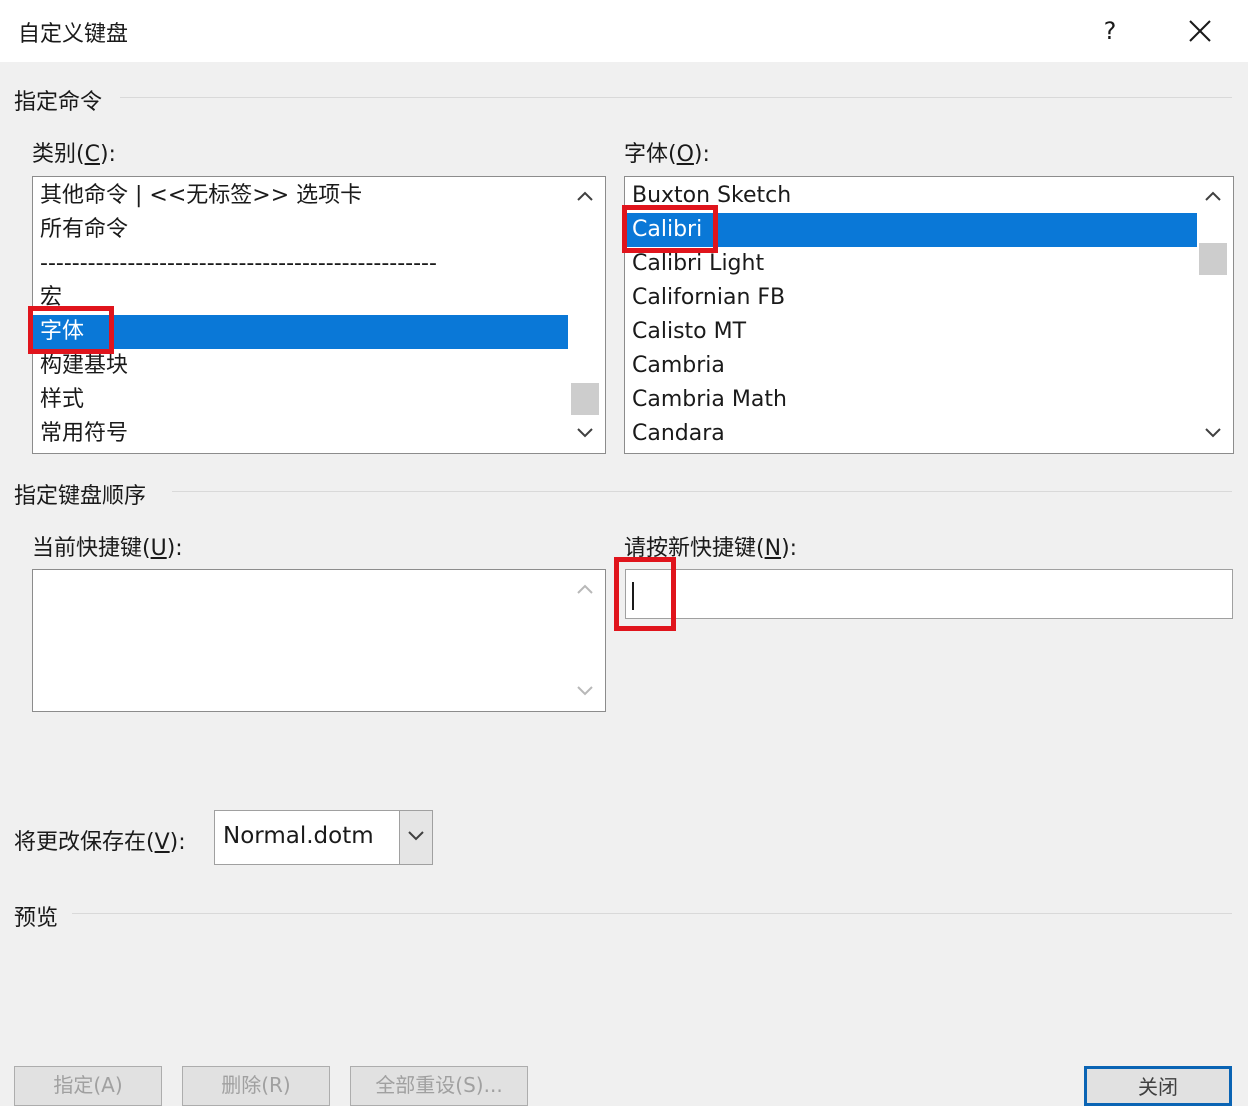 This screenshot has height=1106, width=1248. I want to click on fonts-label: 字体(O):, so click(667, 154).